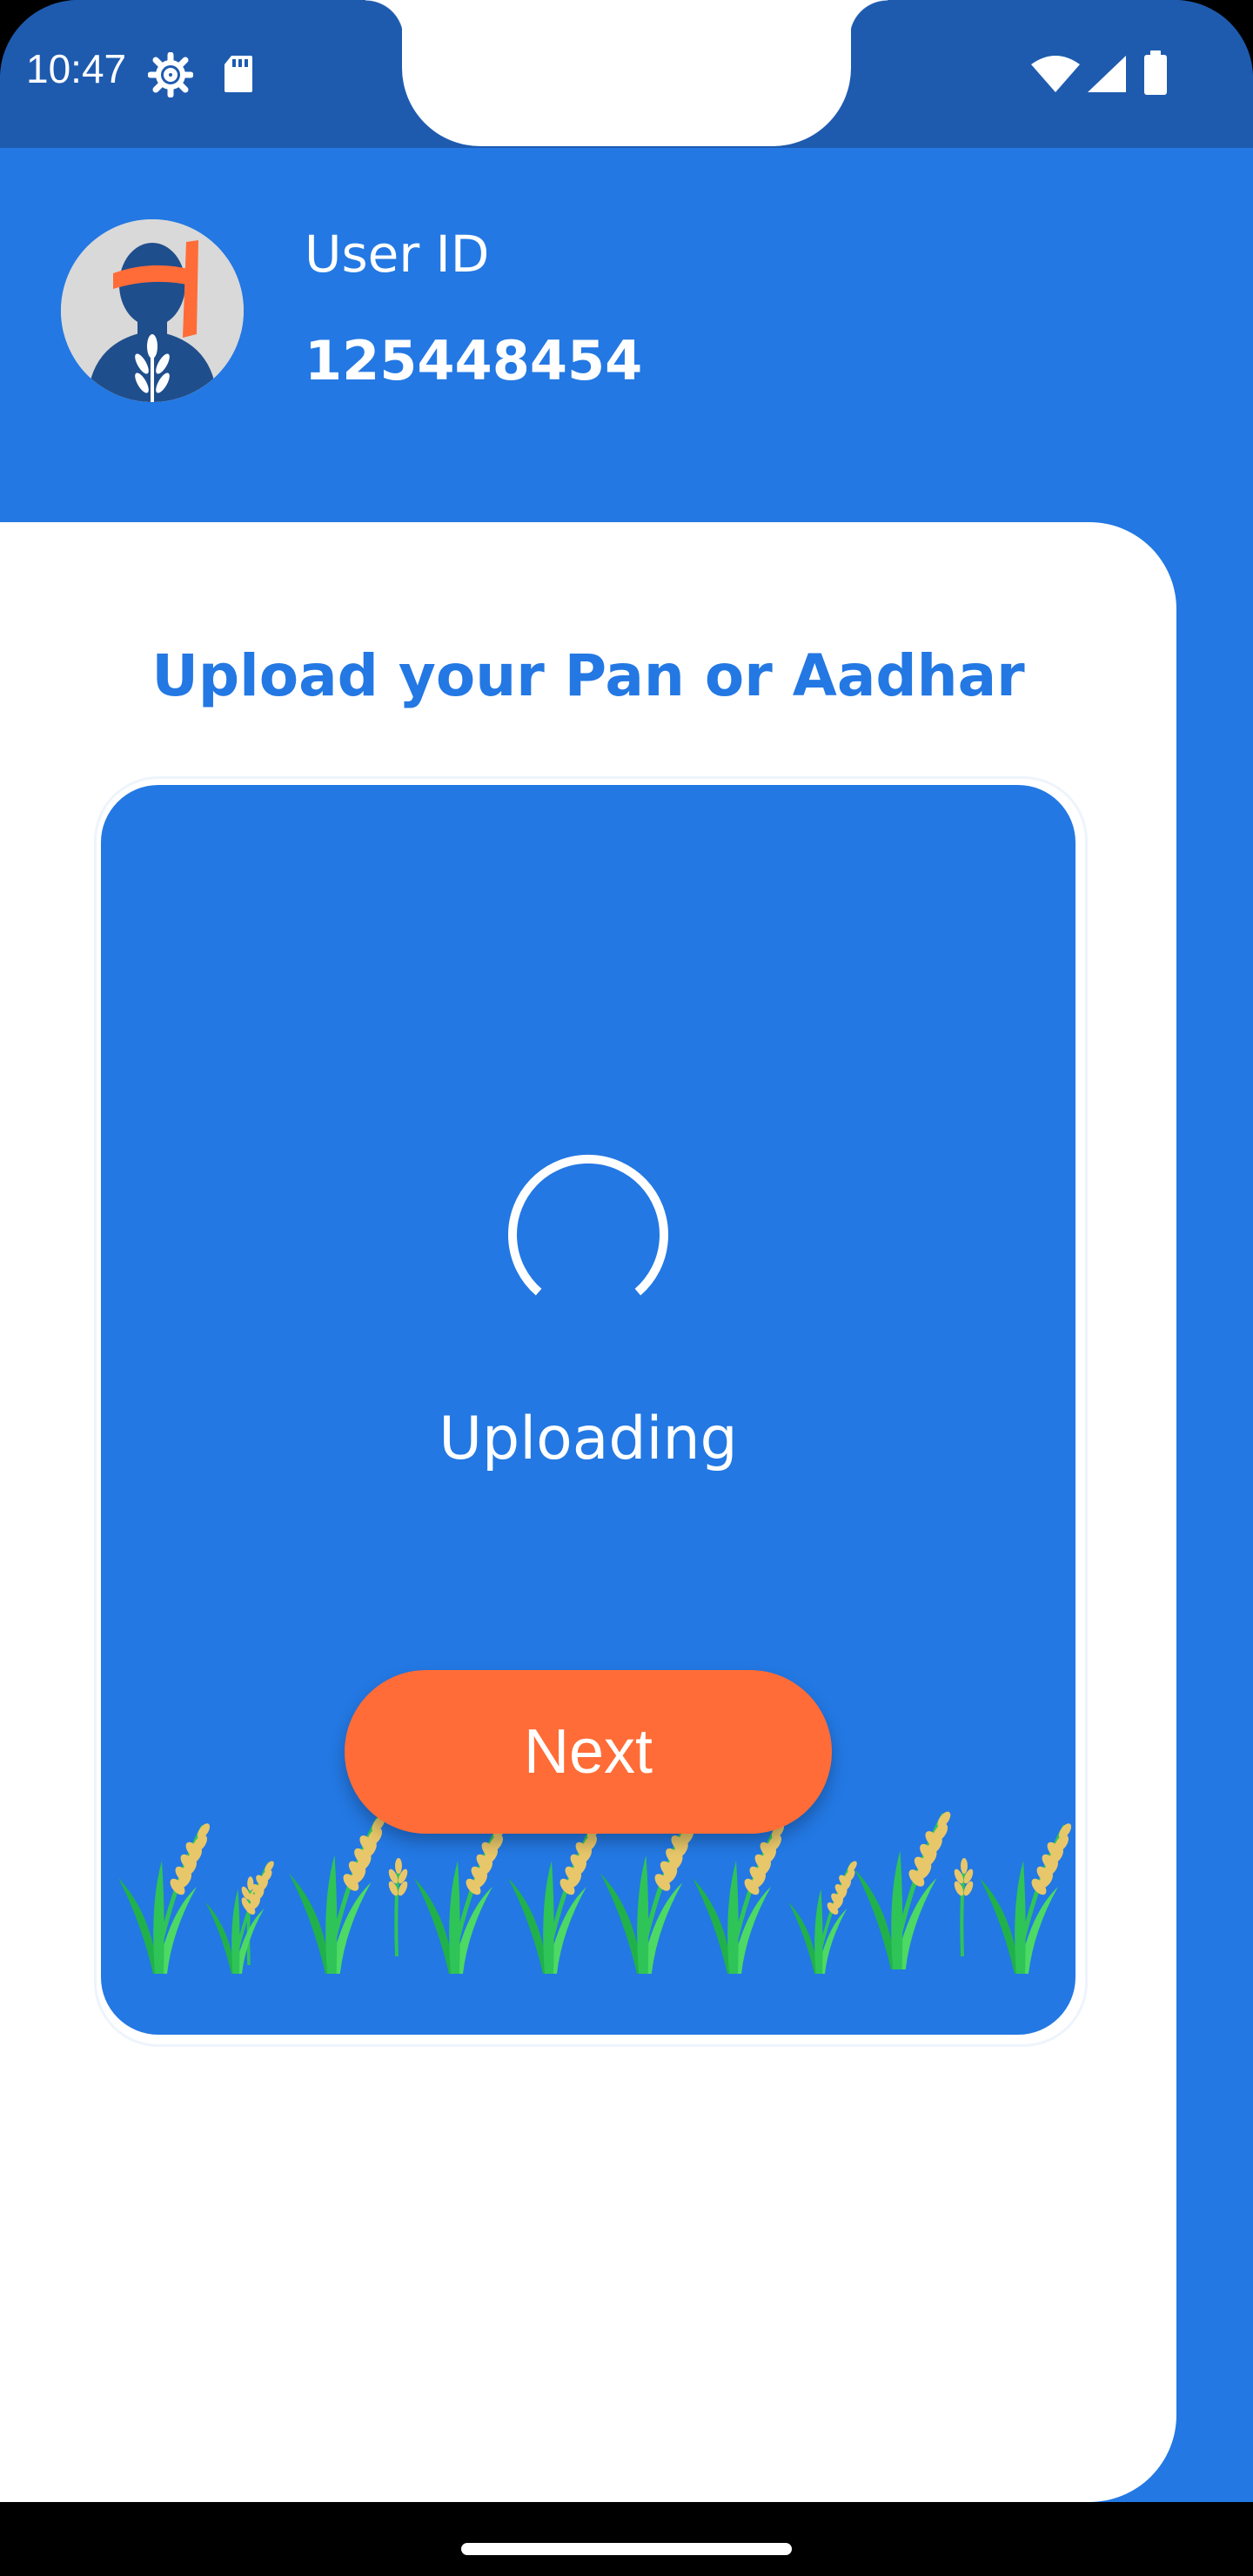  I want to click on upload-status-text: Uploading, so click(588, 1439).